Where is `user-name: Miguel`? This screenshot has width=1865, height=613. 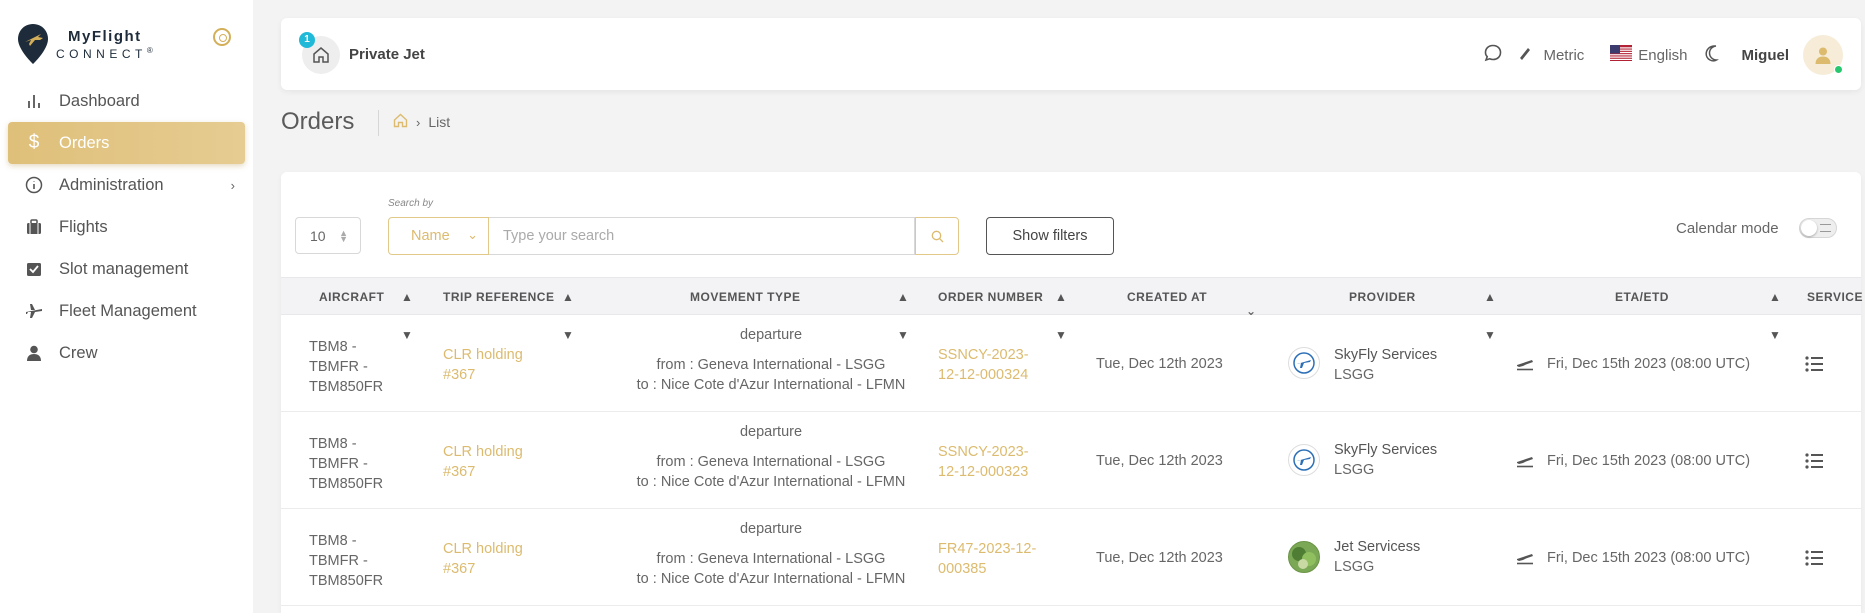
user-name: Miguel is located at coordinates (1766, 55).